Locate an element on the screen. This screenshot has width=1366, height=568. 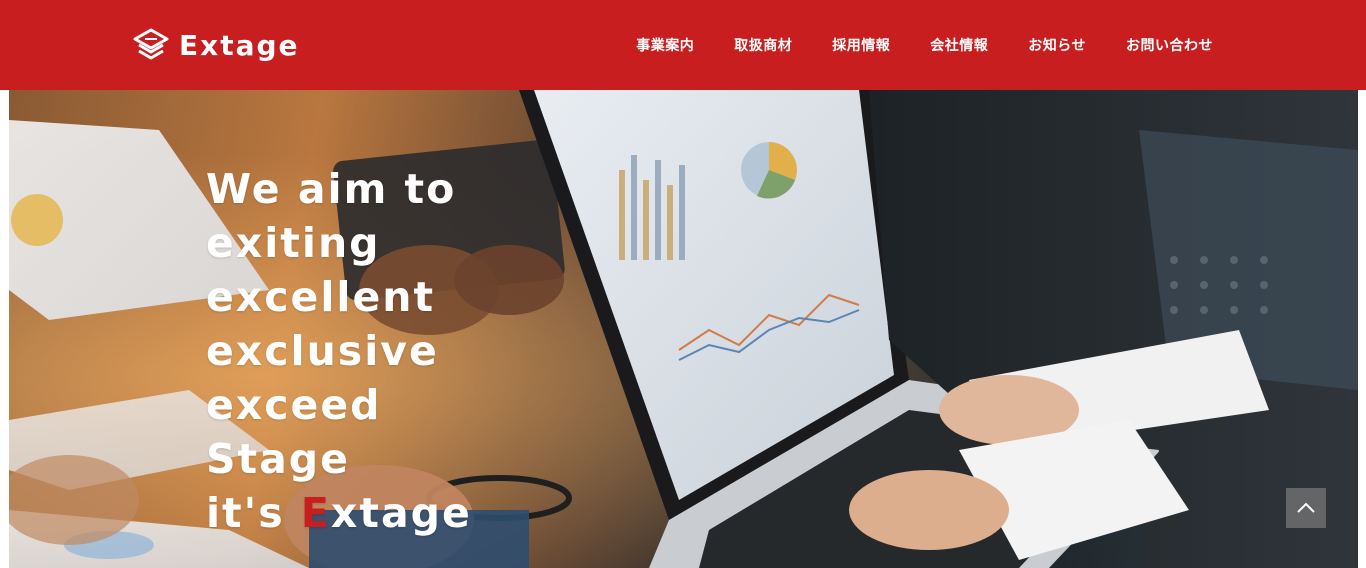
logo: Extage is located at coordinates (216, 46).